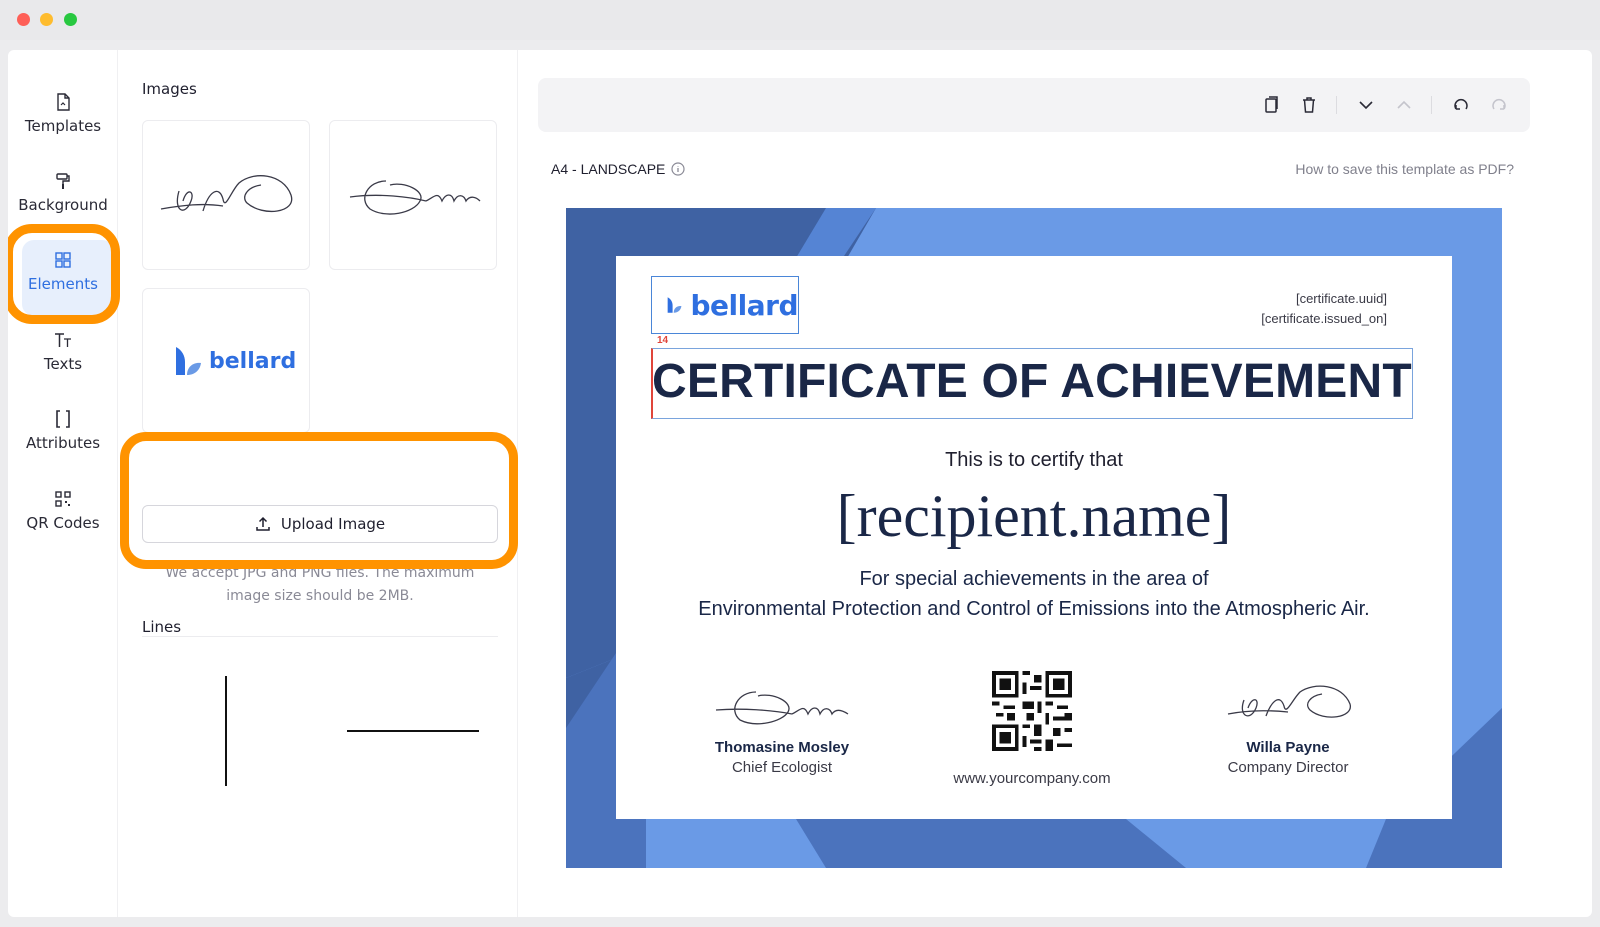  I want to click on logo-image: bellard, so click(226, 360).